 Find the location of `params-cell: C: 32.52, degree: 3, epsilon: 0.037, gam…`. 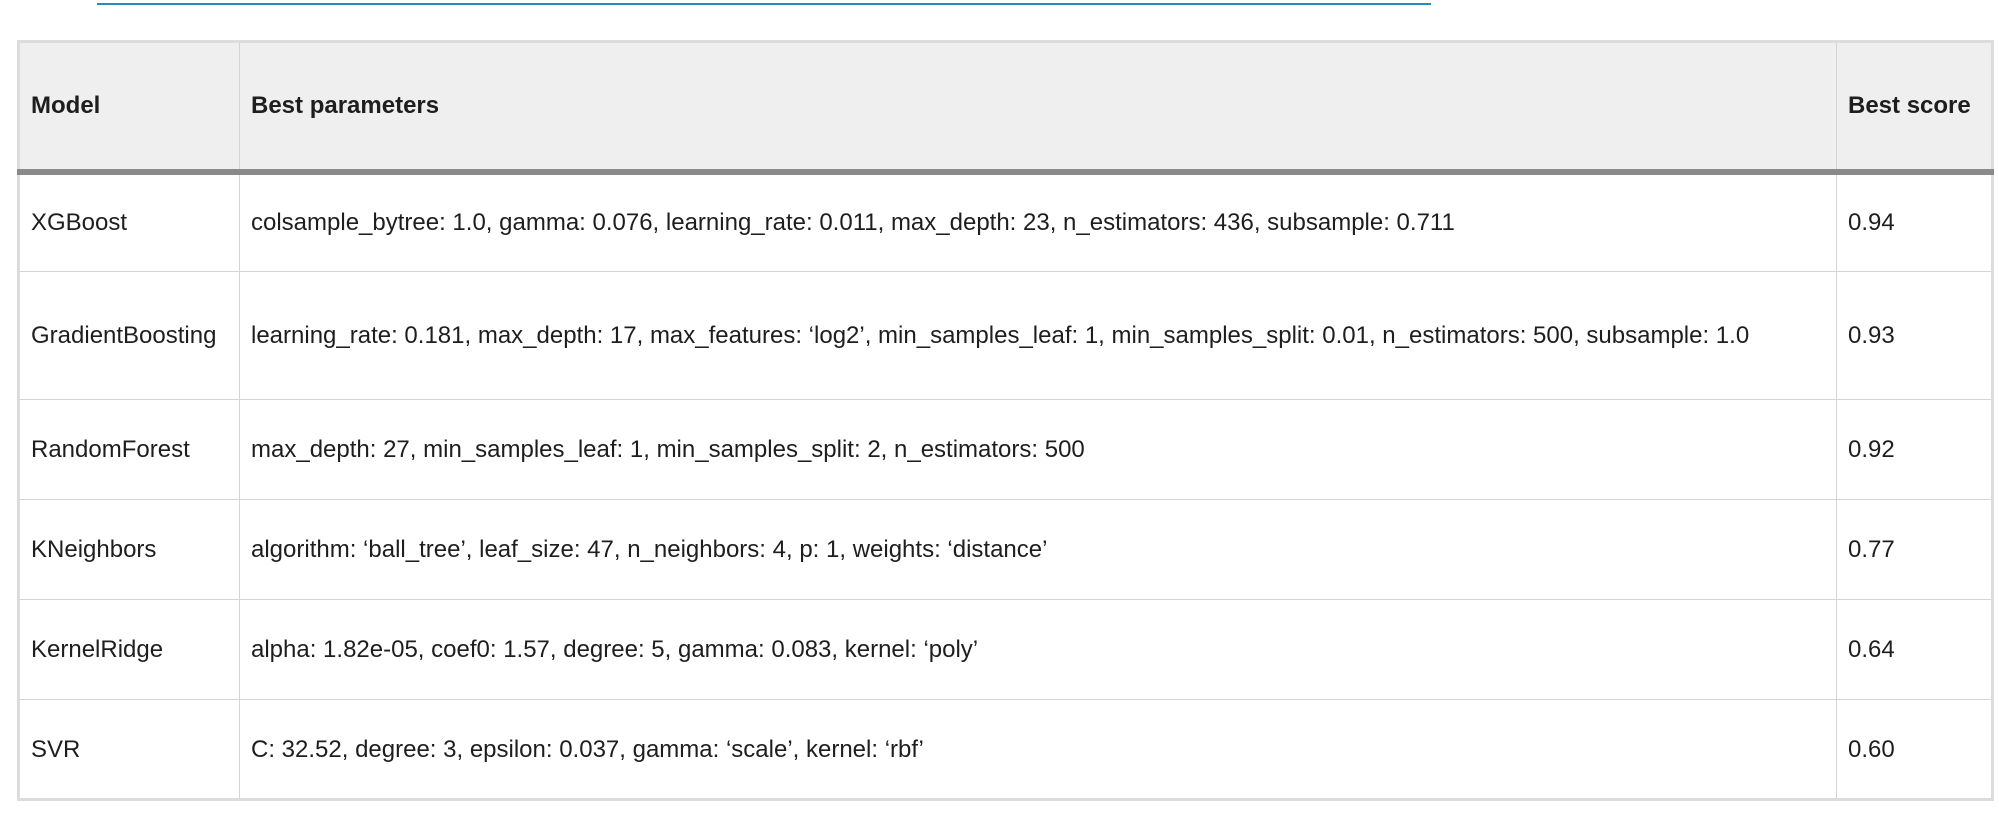

params-cell: C: 32.52, degree: 3, epsilon: 0.037, gam… is located at coordinates (1038, 749).